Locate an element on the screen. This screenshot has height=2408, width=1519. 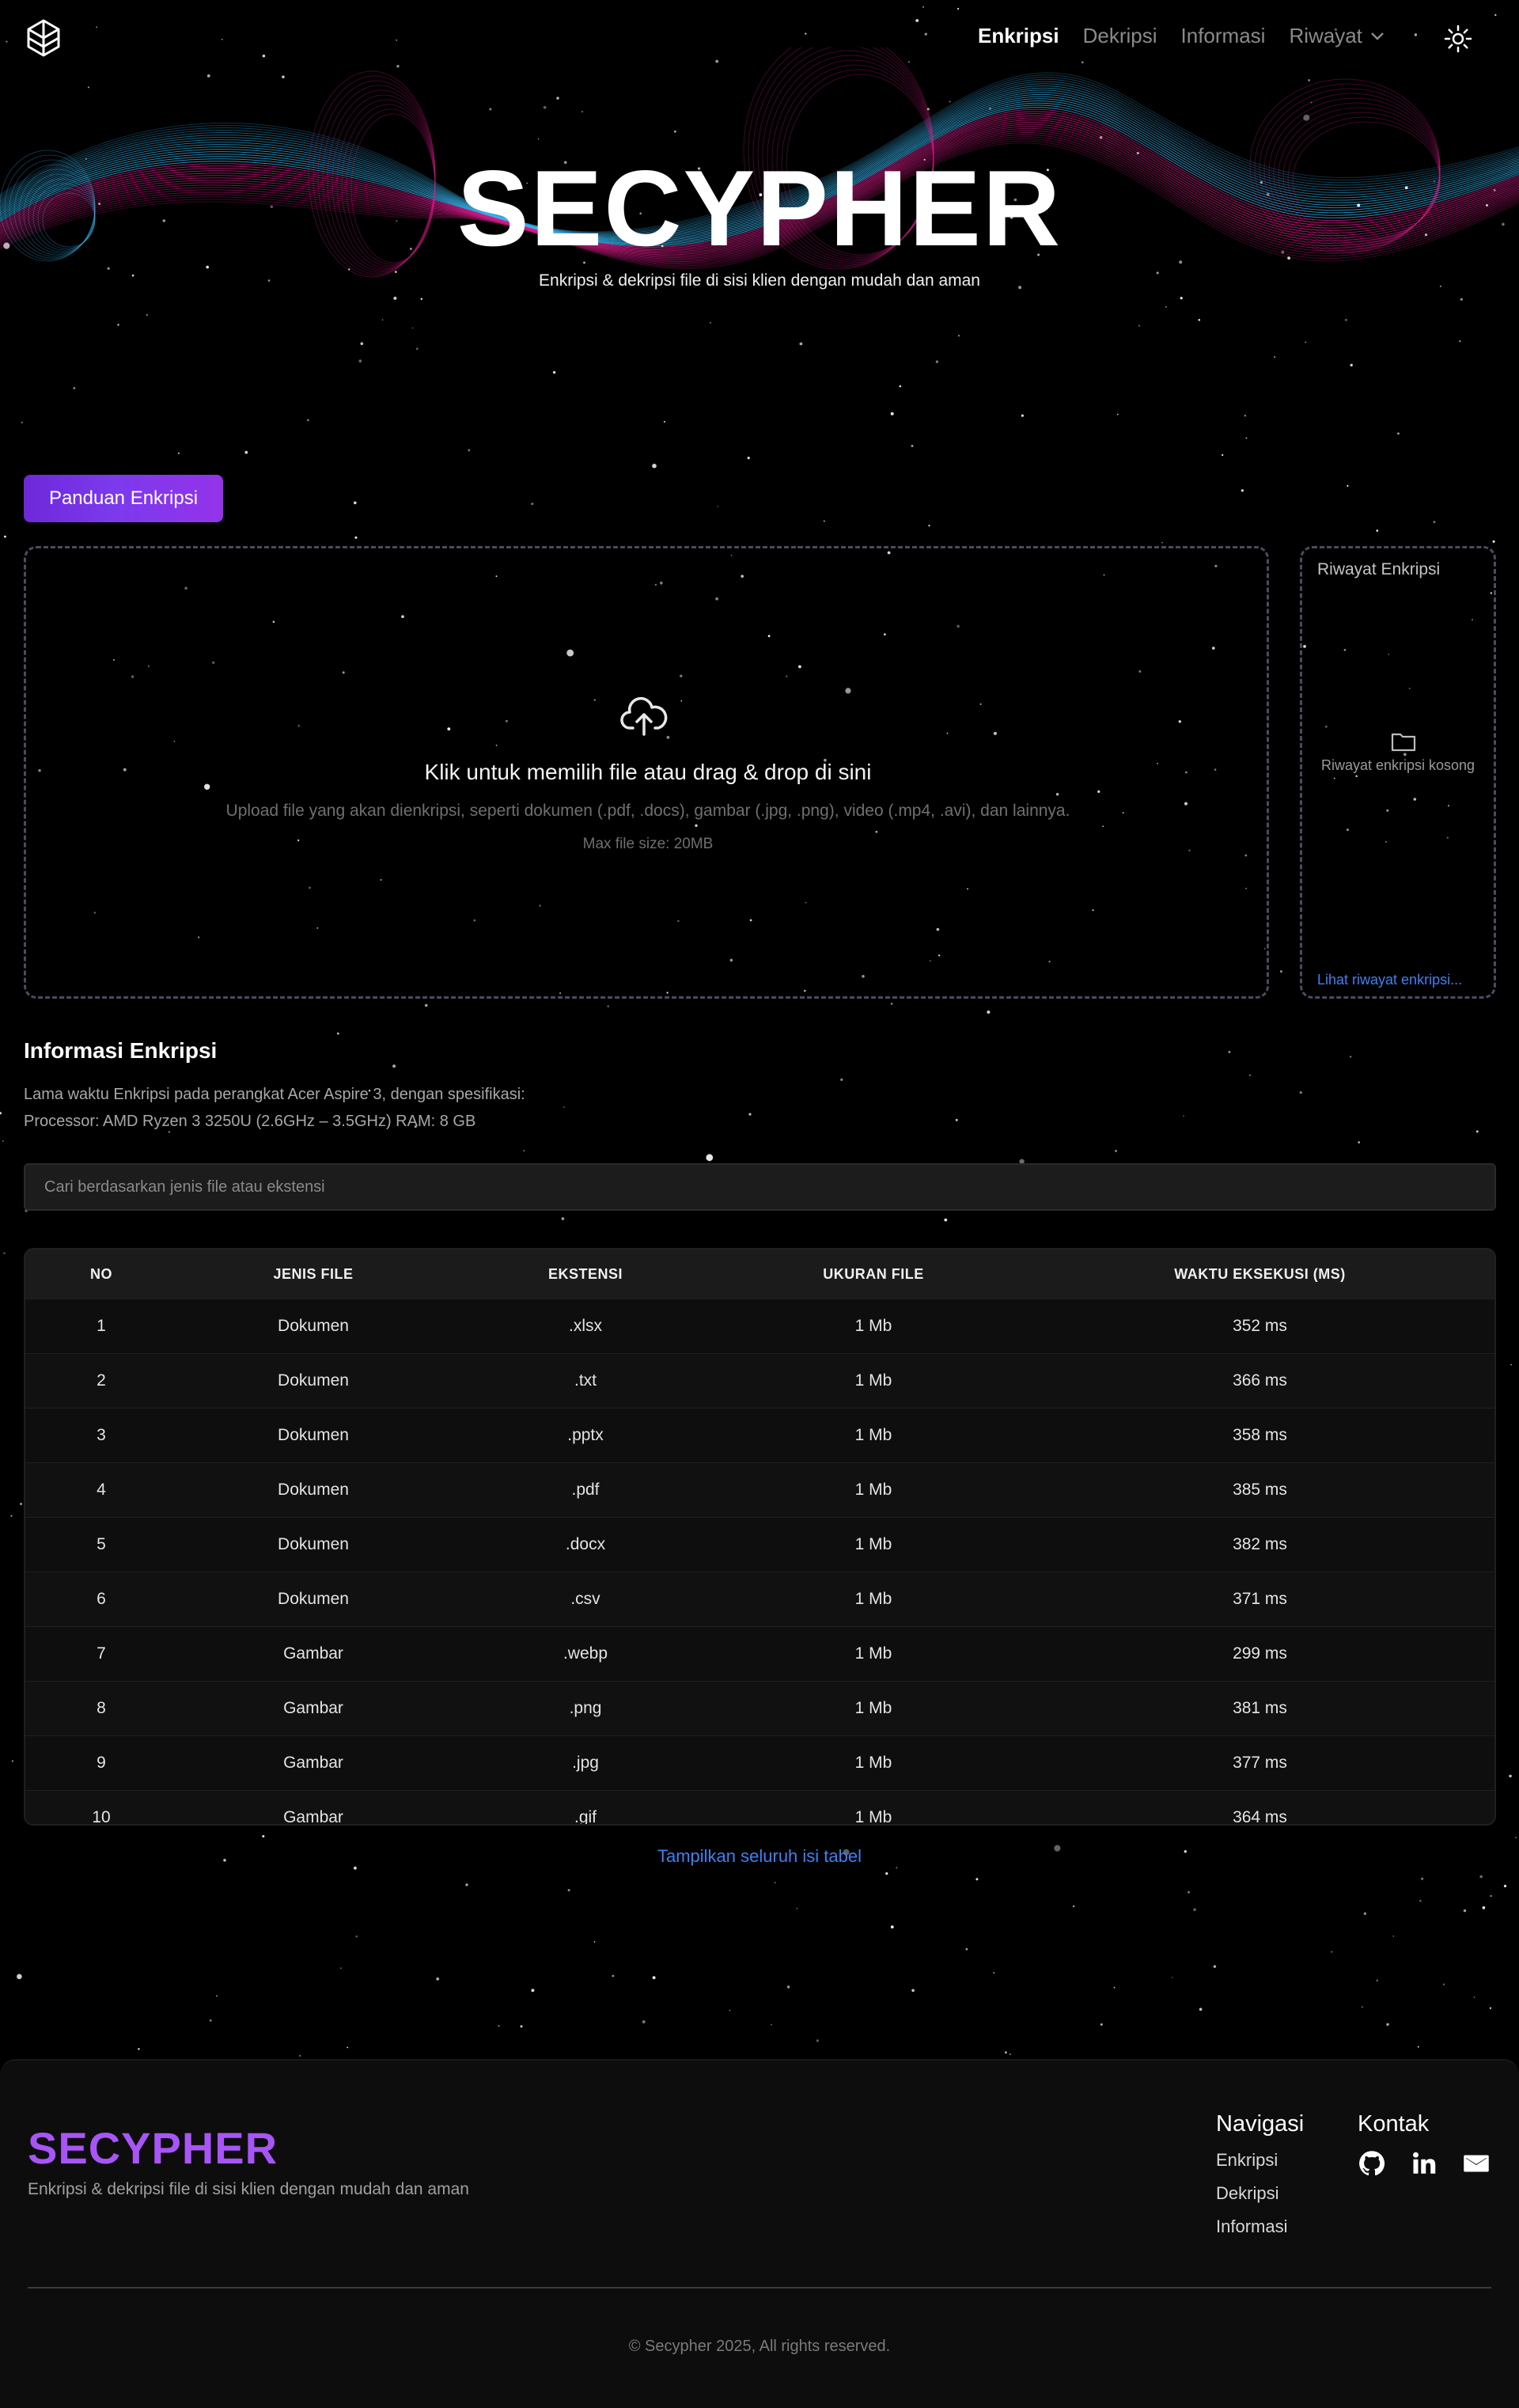
search-input is located at coordinates (760, 1187).